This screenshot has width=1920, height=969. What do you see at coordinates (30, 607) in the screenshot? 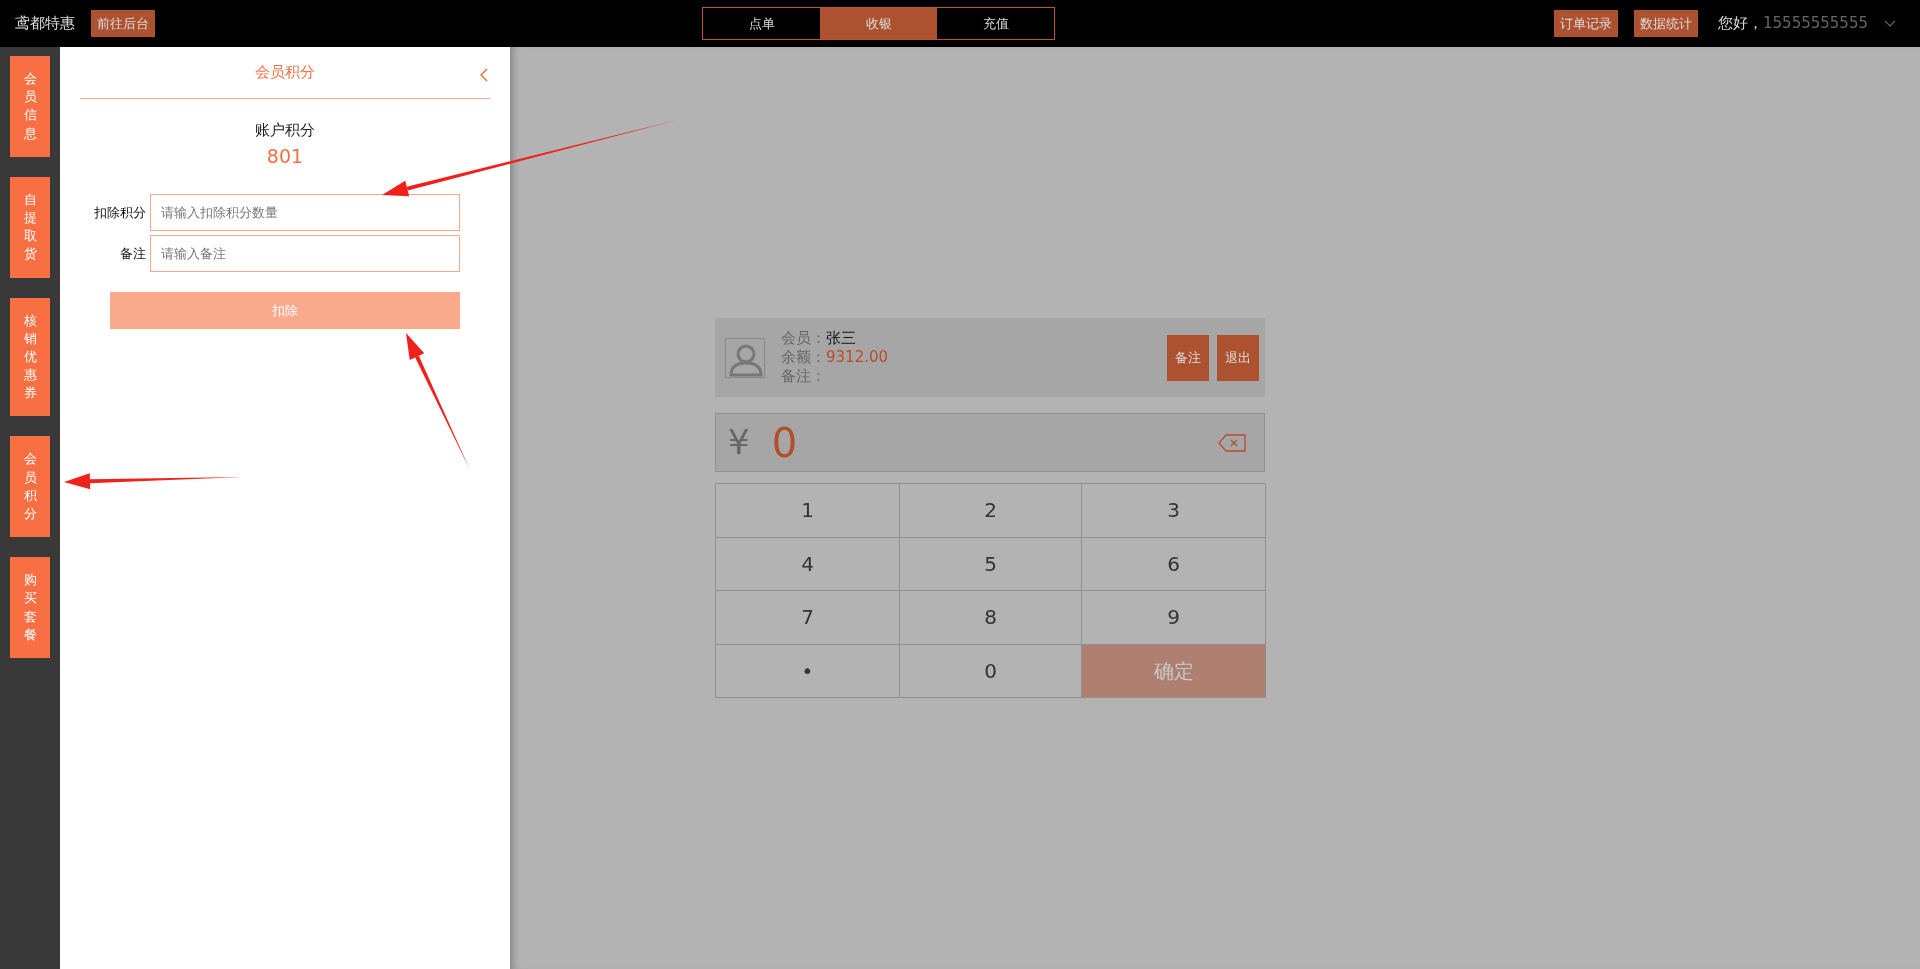
I see `sidebar-item: 购买套餐` at bounding box center [30, 607].